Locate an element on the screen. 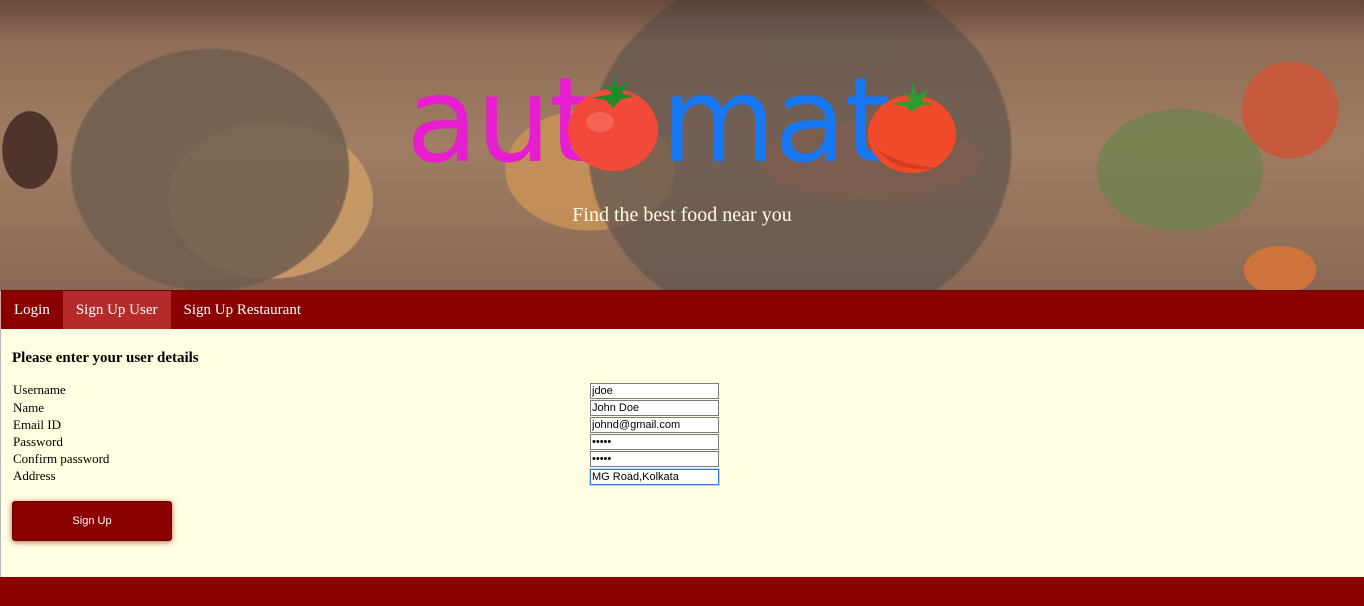 The height and width of the screenshot is (606, 1364). confirm-password-input is located at coordinates (654, 459).